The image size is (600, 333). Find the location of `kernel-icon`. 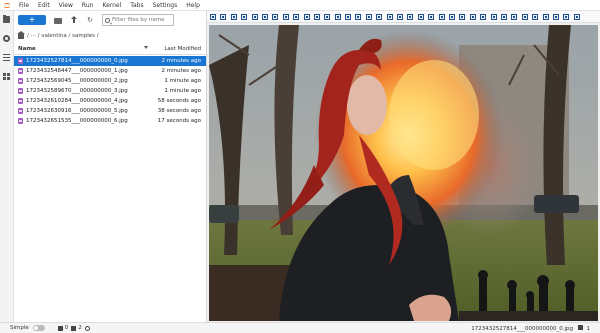

kernel-icon is located at coordinates (74, 328).